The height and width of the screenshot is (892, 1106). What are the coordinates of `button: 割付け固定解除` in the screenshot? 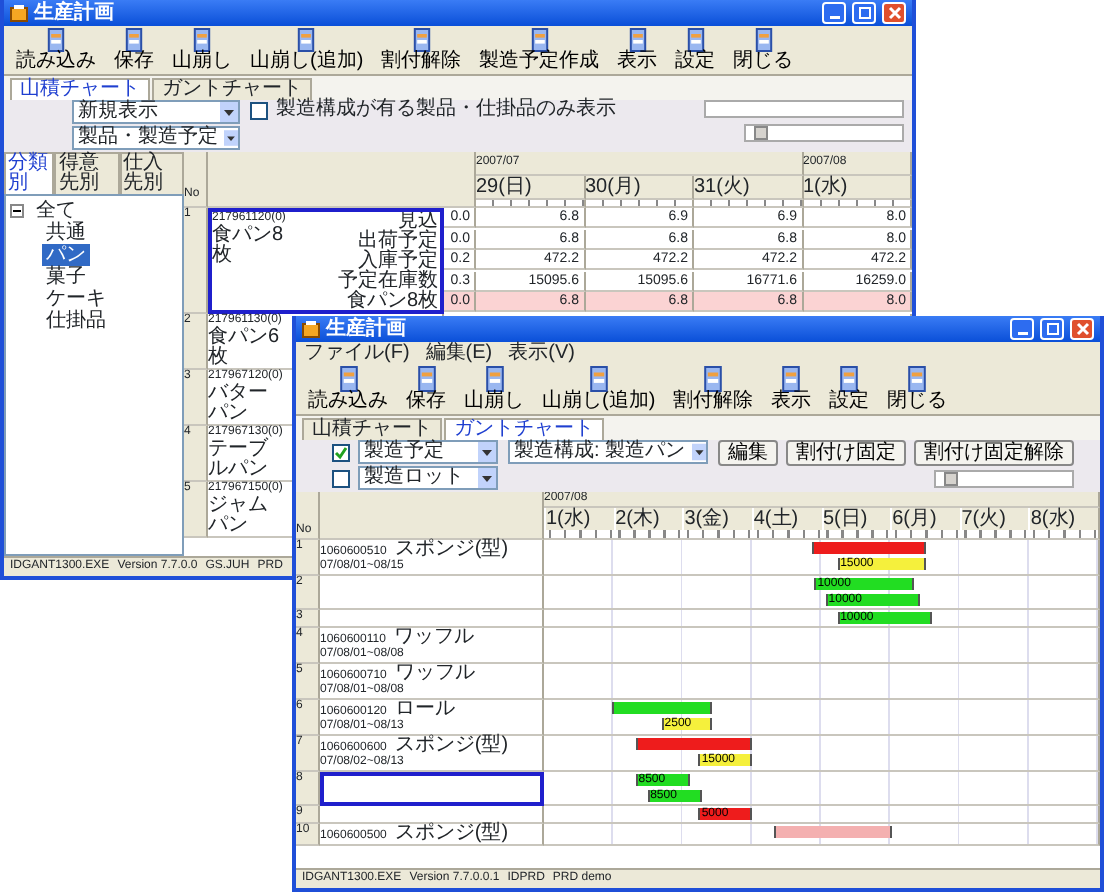 It's located at (994, 453).